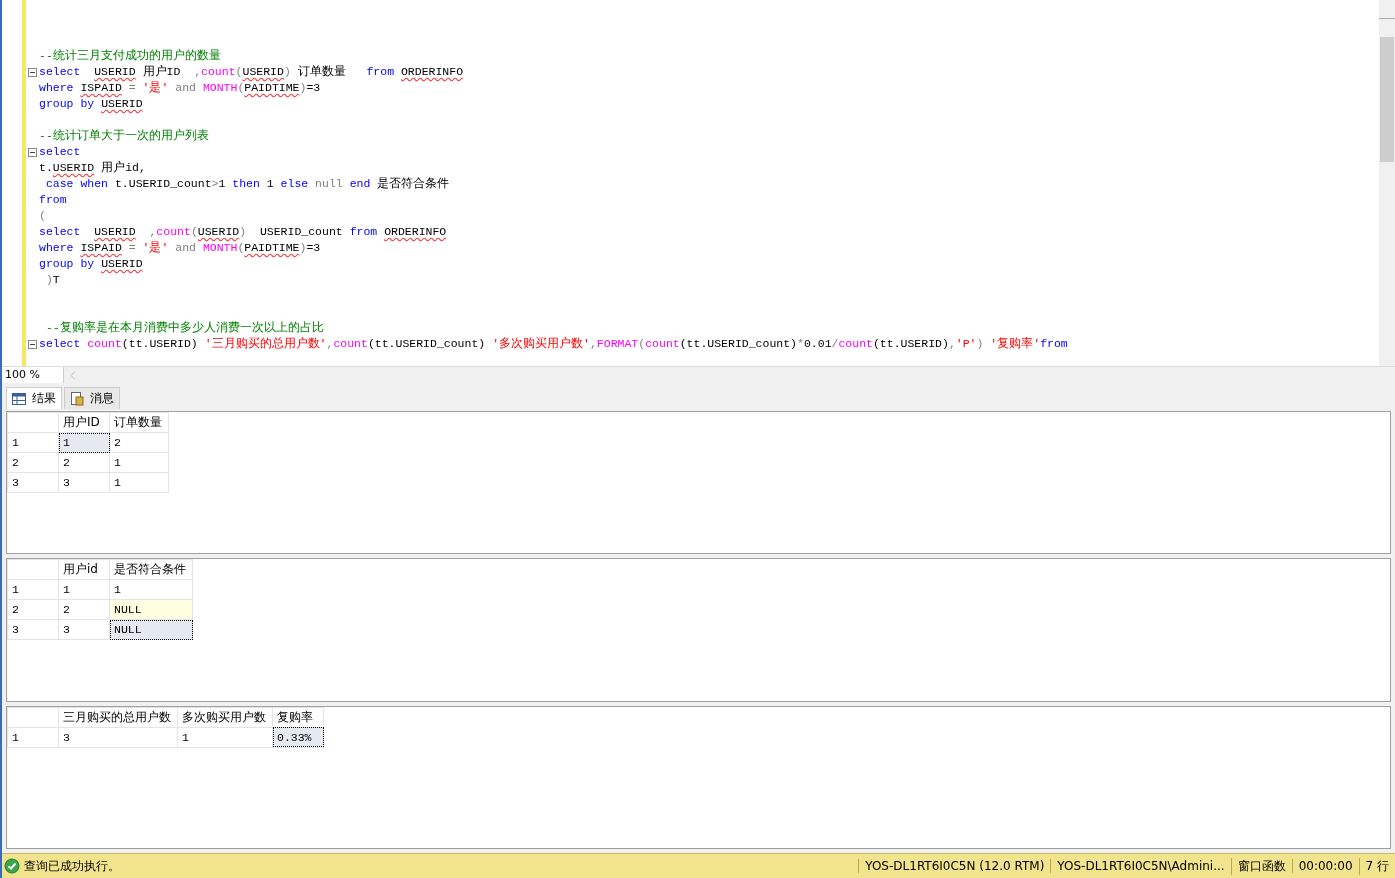  Describe the element at coordinates (92, 398) in the screenshot. I see `results-tab: 消息` at that location.